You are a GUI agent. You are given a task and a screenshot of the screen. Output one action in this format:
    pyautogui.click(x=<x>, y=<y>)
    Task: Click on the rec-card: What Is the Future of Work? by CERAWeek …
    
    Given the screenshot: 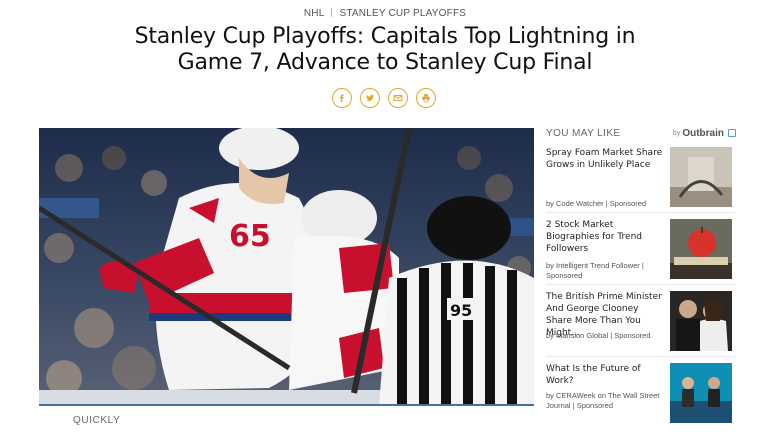 What is the action you would take?
    pyautogui.click(x=641, y=393)
    